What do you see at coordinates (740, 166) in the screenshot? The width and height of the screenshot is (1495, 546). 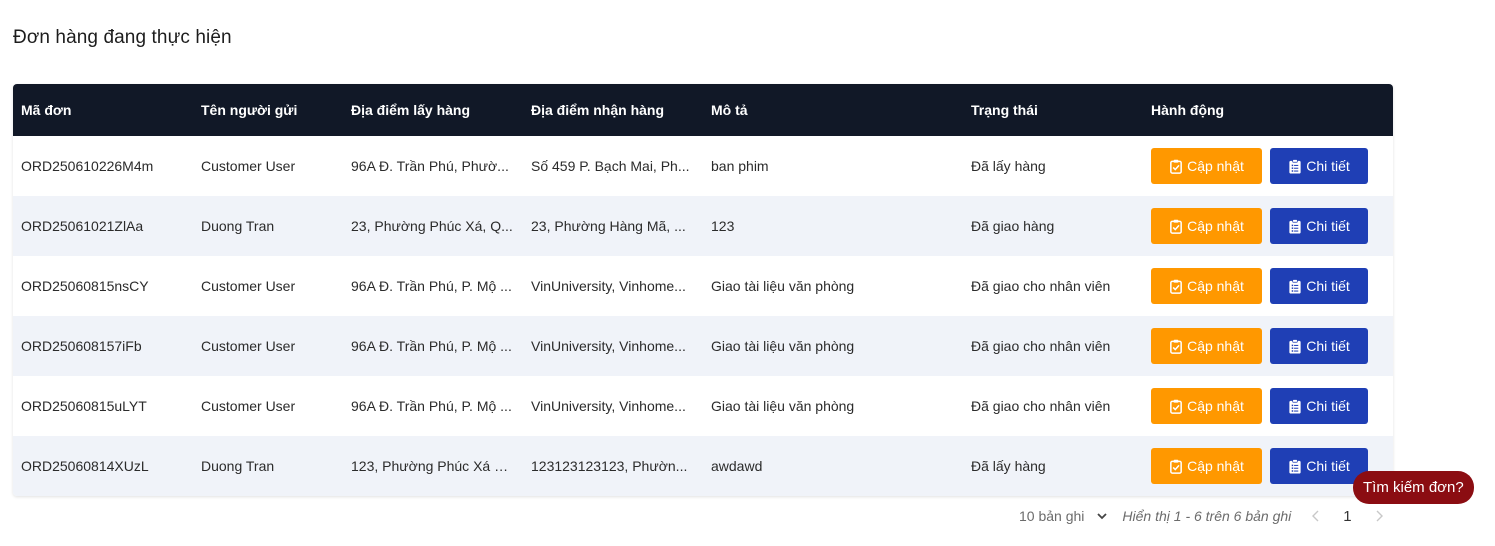 I see `cell-description: ban phim` at bounding box center [740, 166].